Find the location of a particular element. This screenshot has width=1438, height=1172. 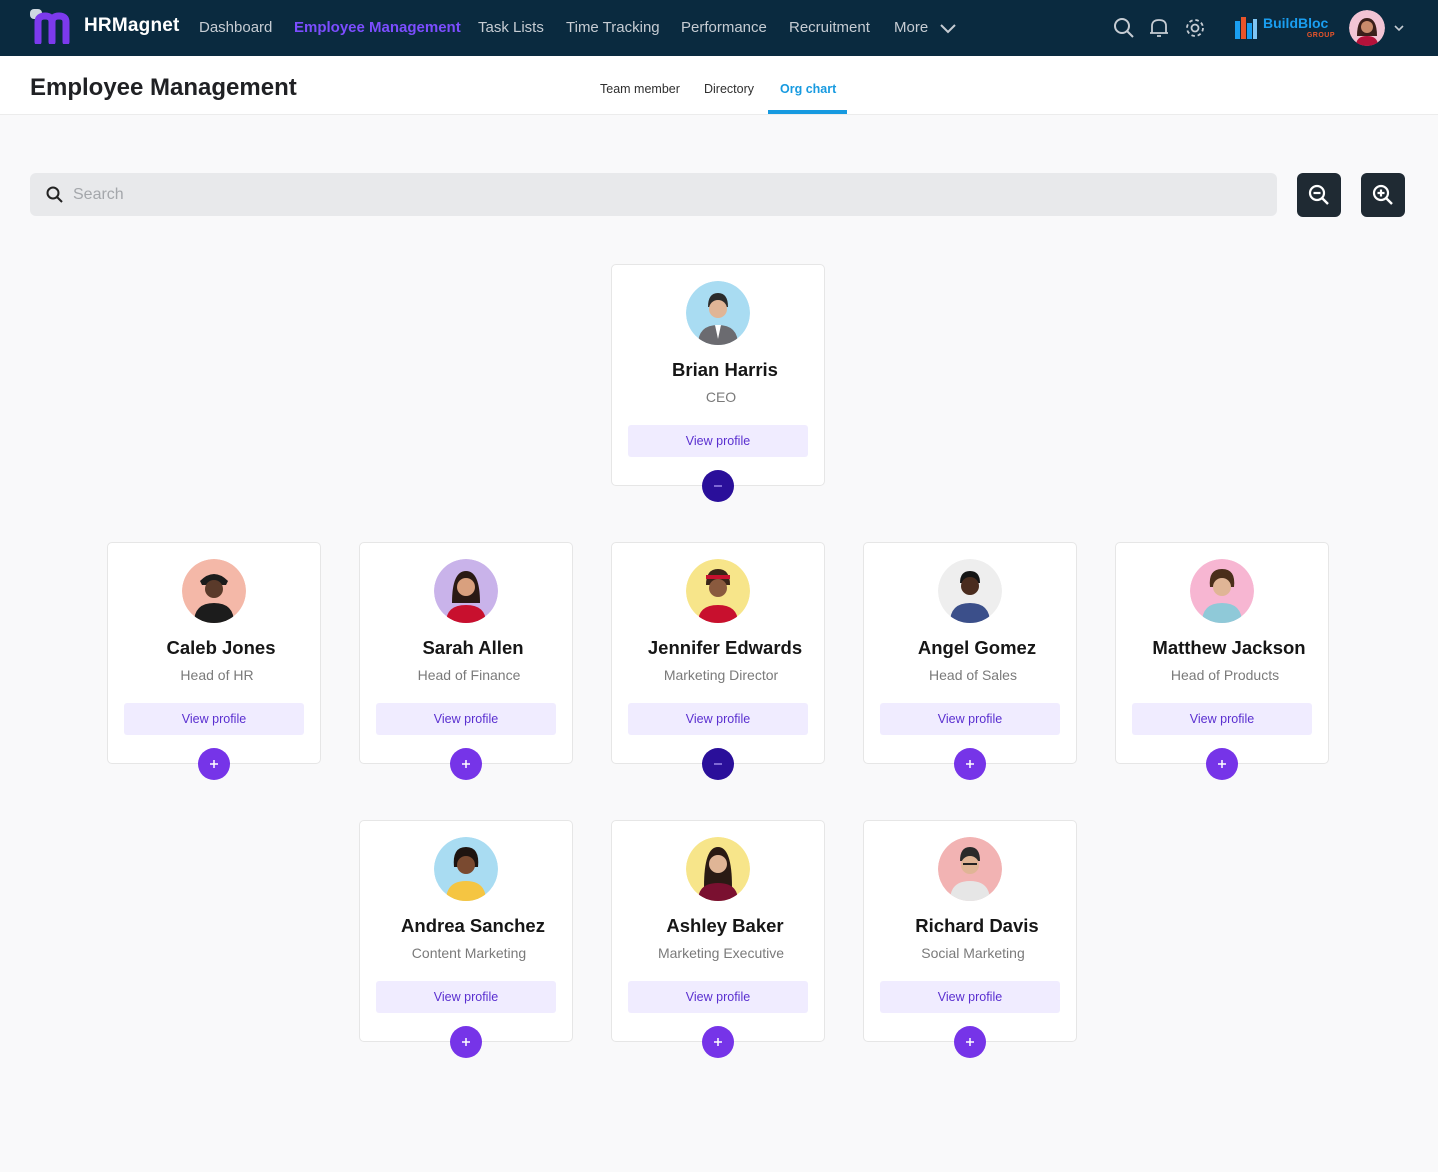

nav-time-tracking: Time Tracking is located at coordinates (613, 27).